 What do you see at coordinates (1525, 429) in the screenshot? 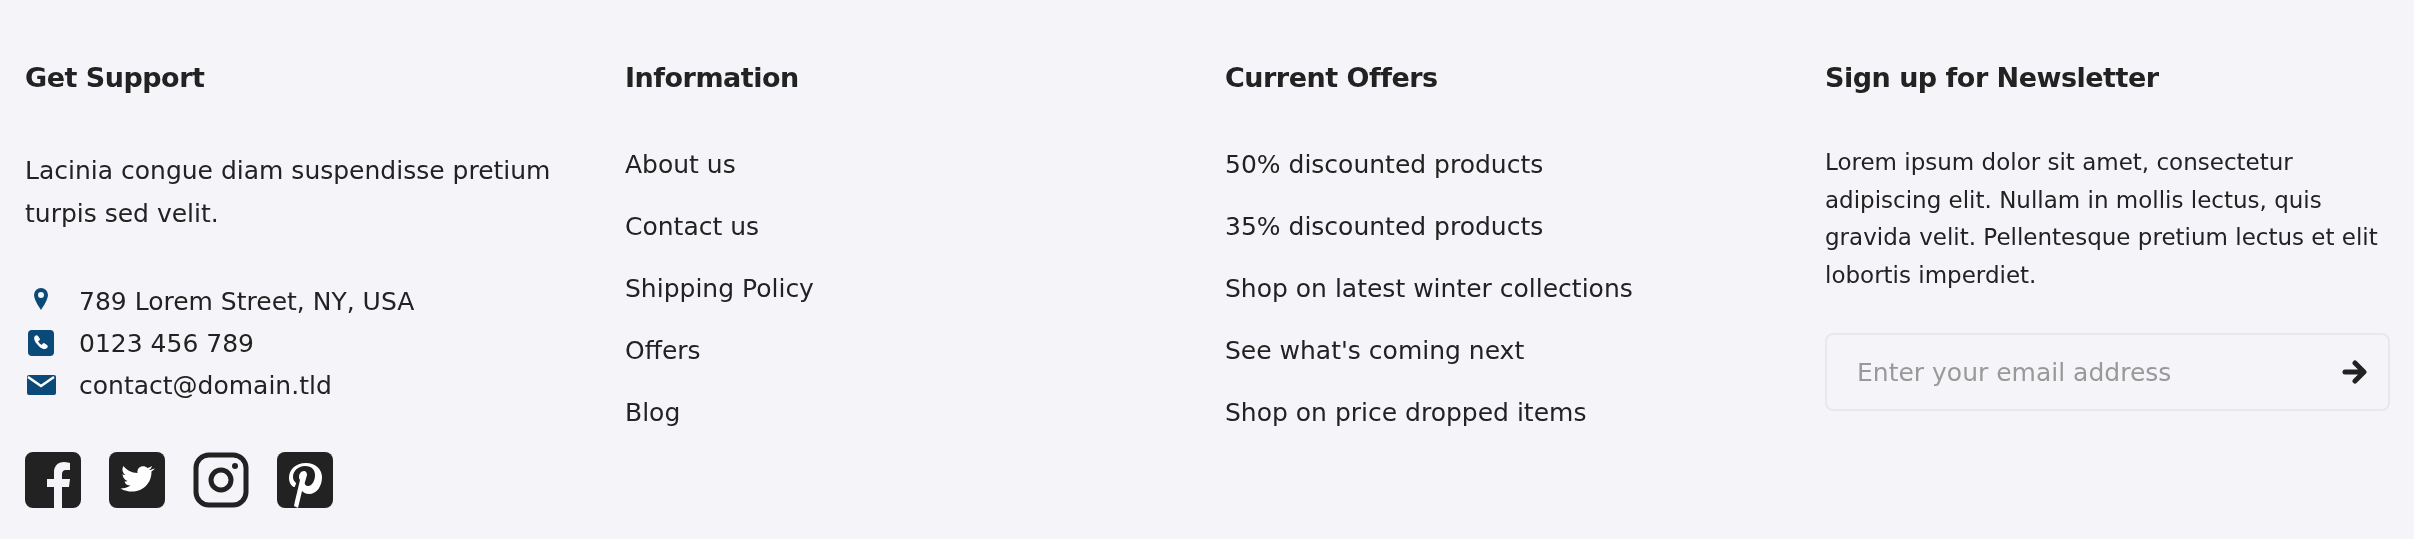
I see `footer-link: Shop on price dropped items` at bounding box center [1525, 429].